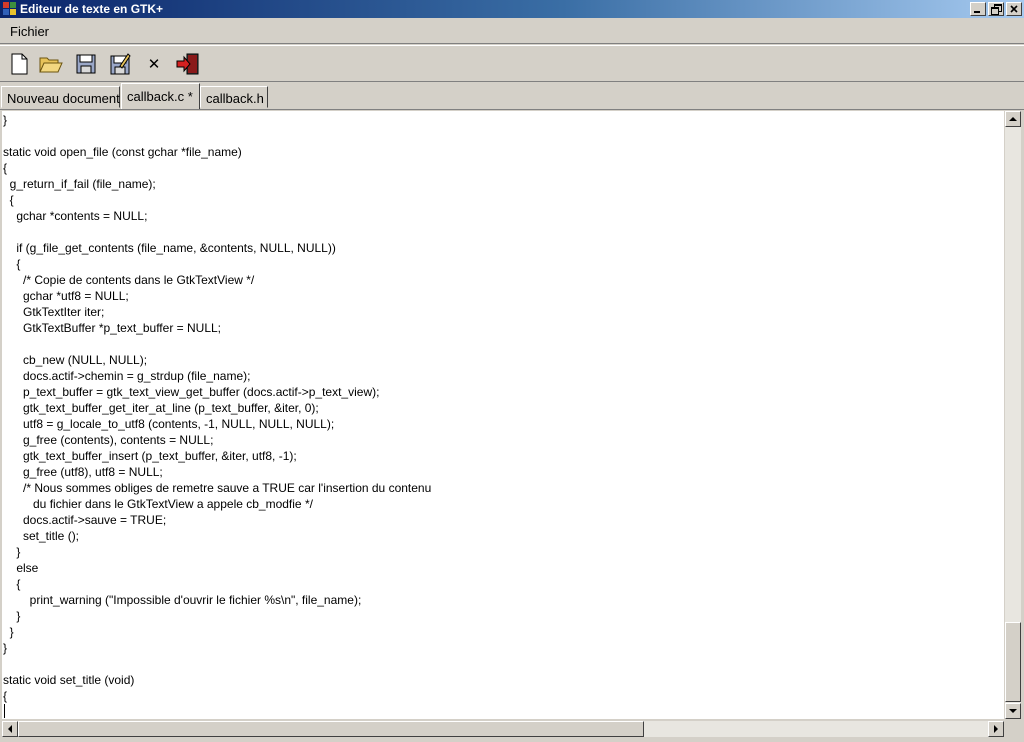 The image size is (1024, 742). I want to click on scrollbar-corner, so click(1014, 731).